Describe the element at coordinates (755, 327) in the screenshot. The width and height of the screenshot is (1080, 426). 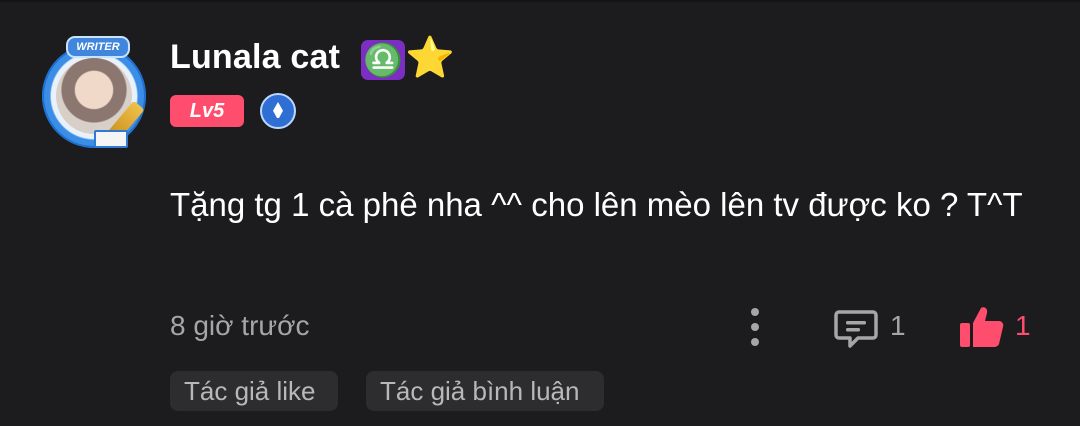
I see `more-vertical-icon` at that location.